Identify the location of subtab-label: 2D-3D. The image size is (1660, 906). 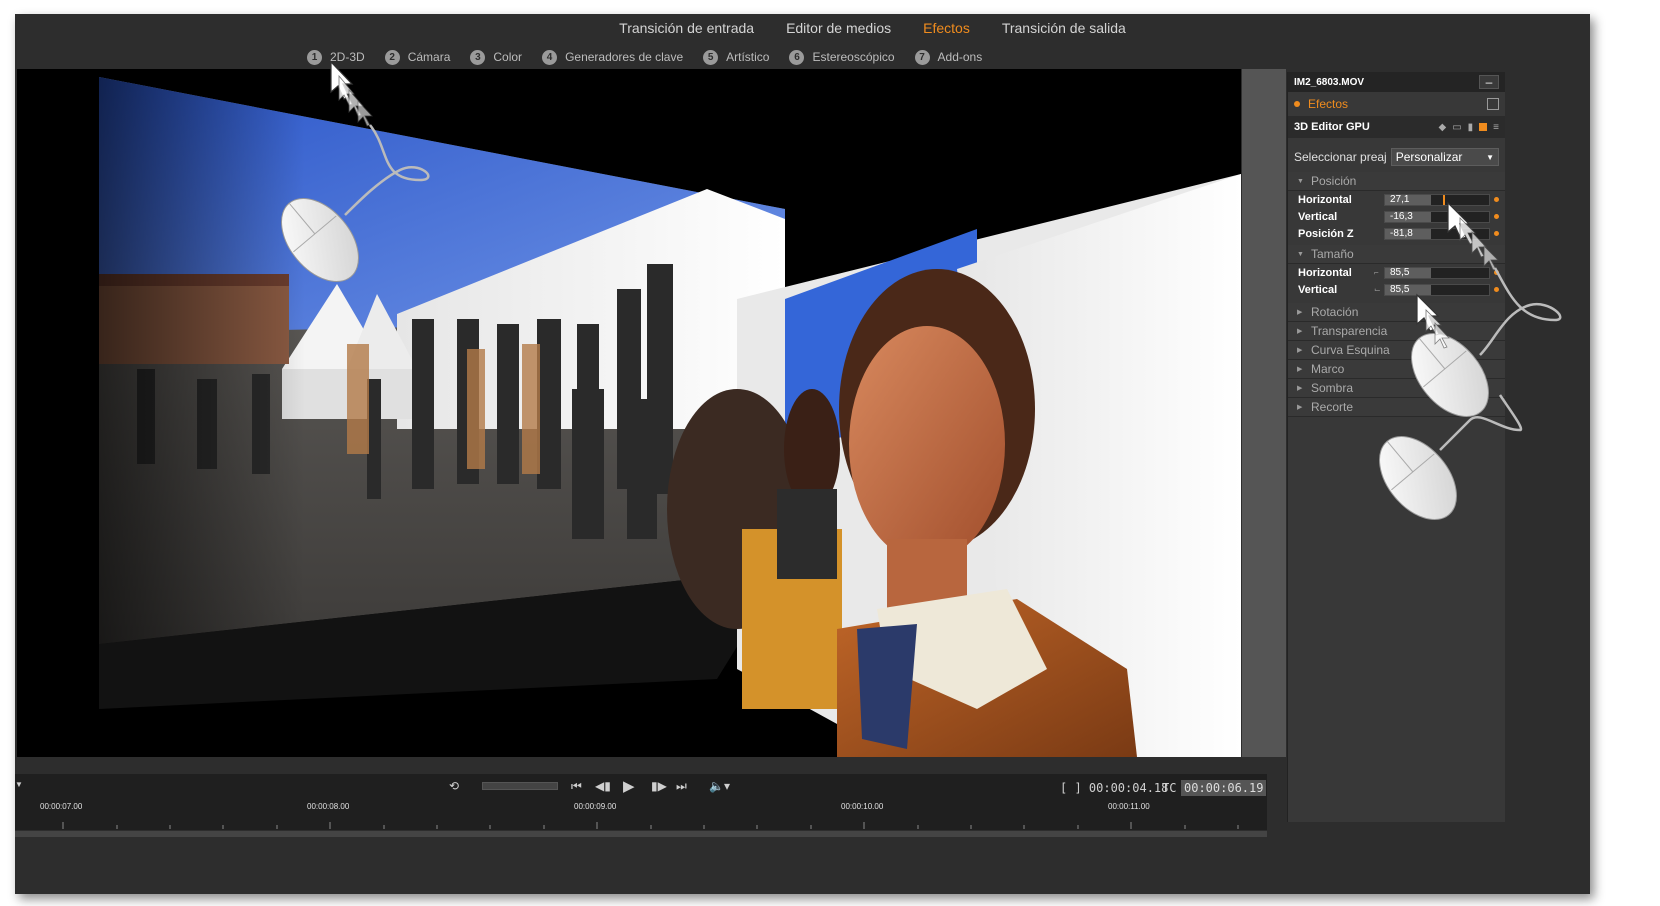
(347, 57).